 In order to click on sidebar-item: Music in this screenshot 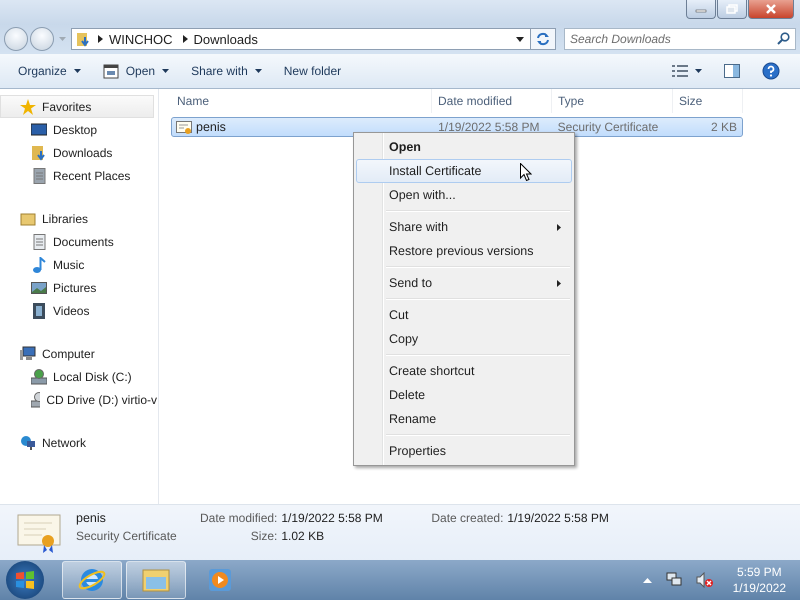, I will do `click(79, 264)`.